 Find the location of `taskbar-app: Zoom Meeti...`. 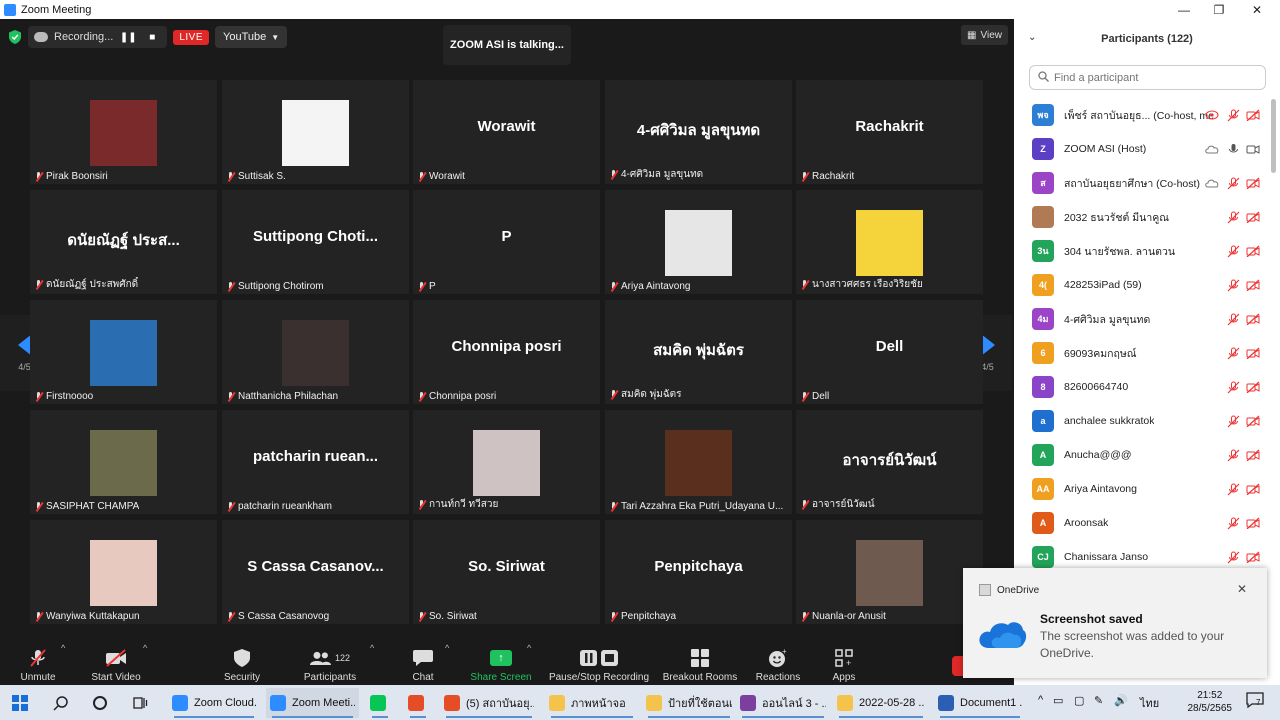

taskbar-app: Zoom Meeti... is located at coordinates (312, 703).